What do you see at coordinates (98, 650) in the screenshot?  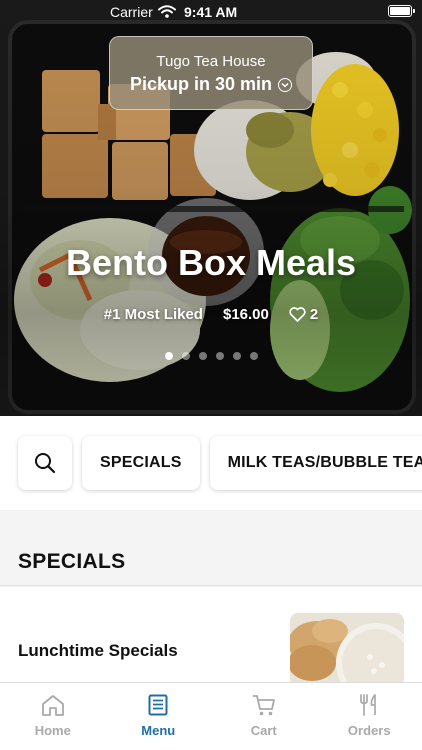 I see `item-name: Lunchtime Specials` at bounding box center [98, 650].